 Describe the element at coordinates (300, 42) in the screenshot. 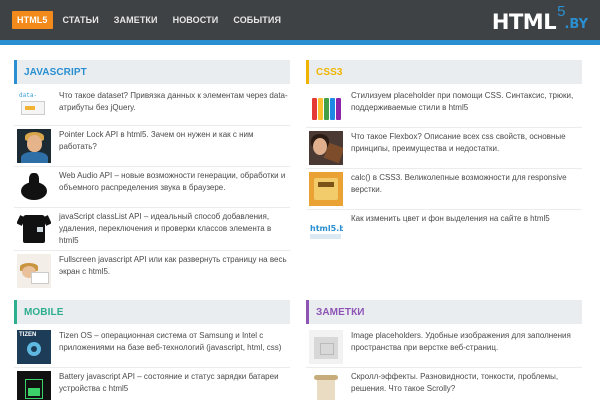

I see `header-stripe` at that location.